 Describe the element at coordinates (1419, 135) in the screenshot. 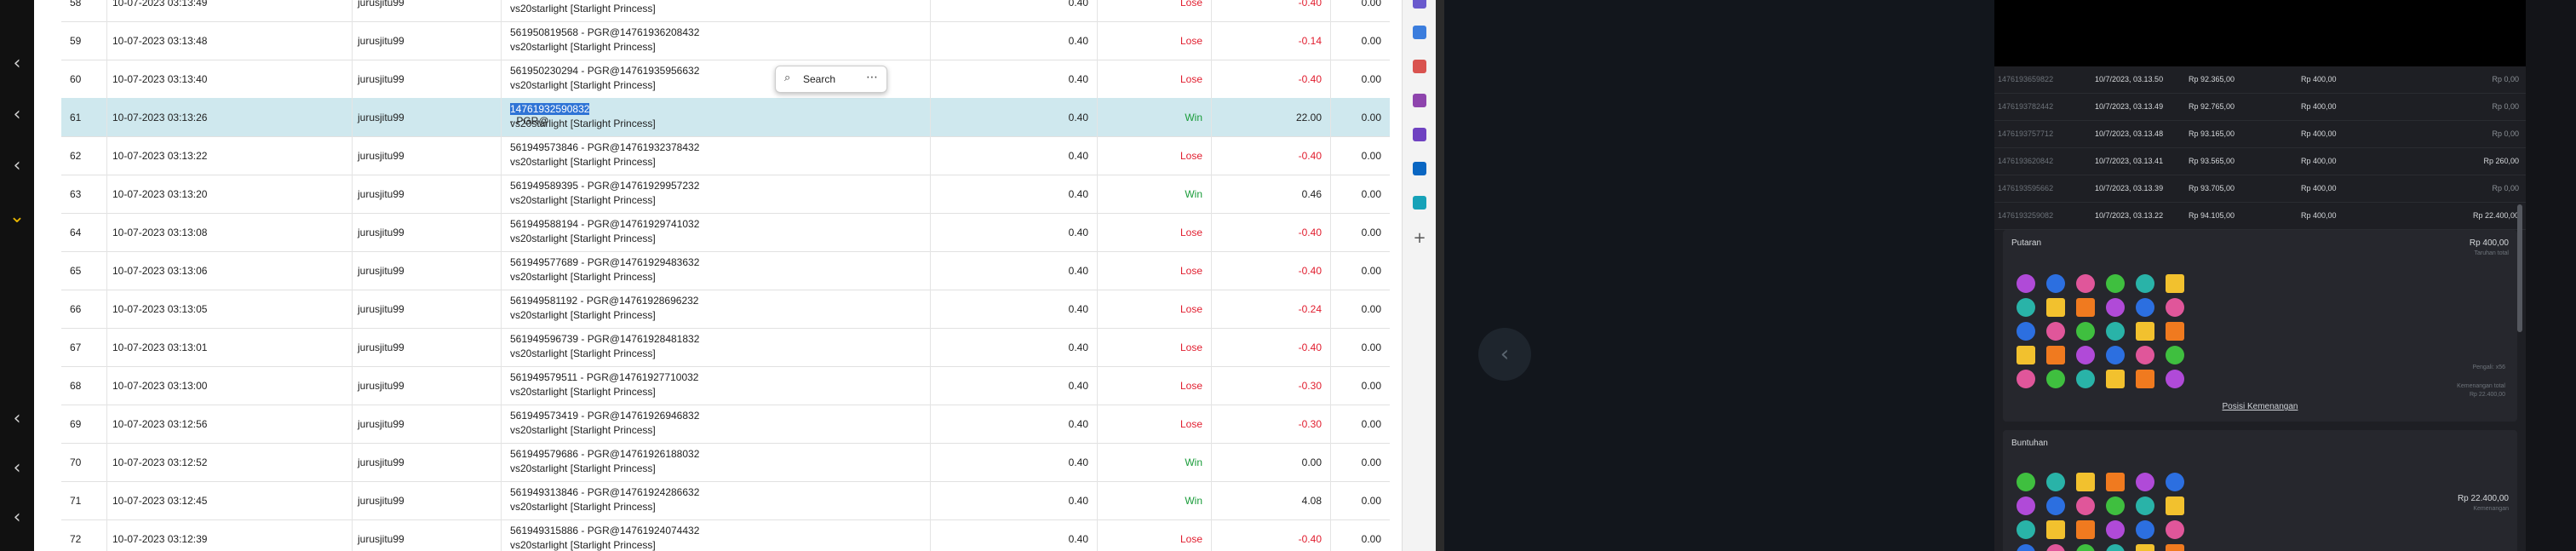

I see `games-extension-icon` at that location.